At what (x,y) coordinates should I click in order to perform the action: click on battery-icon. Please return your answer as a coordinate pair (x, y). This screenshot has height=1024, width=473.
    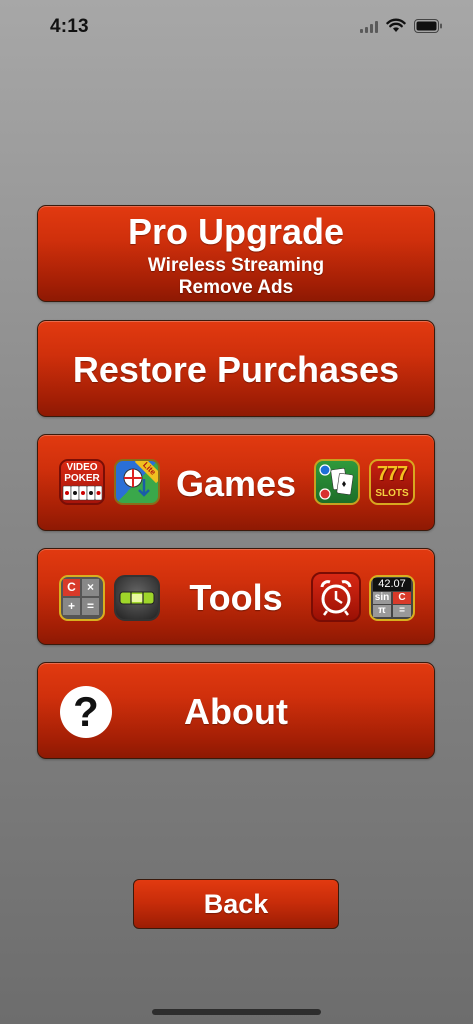
    Looking at the image, I should click on (428, 25).